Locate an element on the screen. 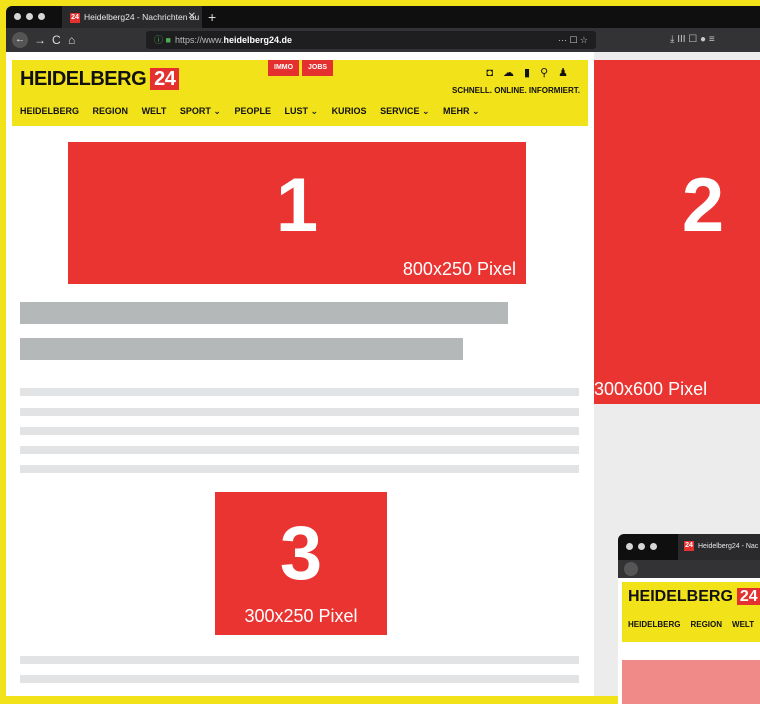  mini-nav-item: REGION is located at coordinates (706, 624).